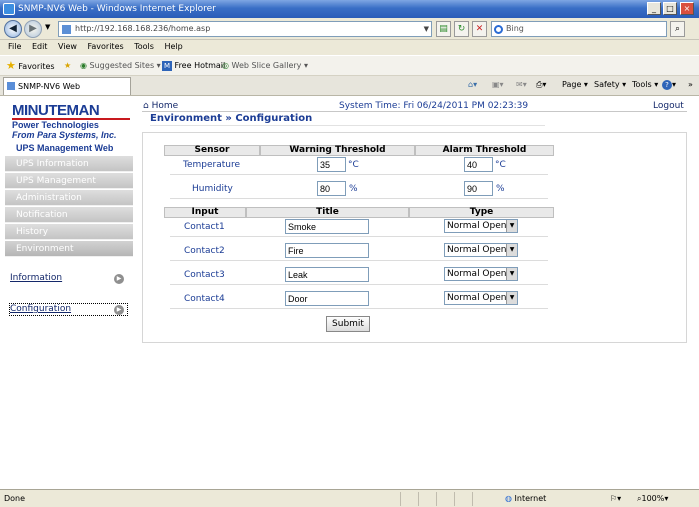 This screenshot has width=699, height=507. Describe the element at coordinates (677, 29) in the screenshot. I see `search-icon: ⌕` at that location.